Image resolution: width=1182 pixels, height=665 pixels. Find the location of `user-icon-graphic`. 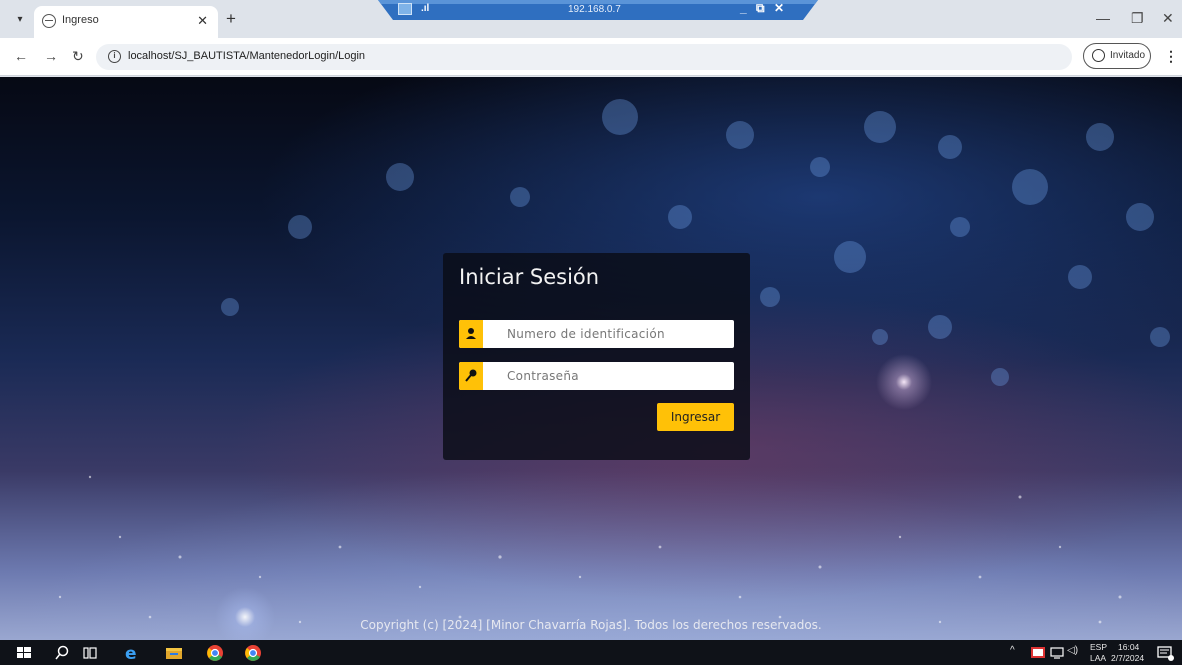

user-icon-graphic is located at coordinates (471, 333).